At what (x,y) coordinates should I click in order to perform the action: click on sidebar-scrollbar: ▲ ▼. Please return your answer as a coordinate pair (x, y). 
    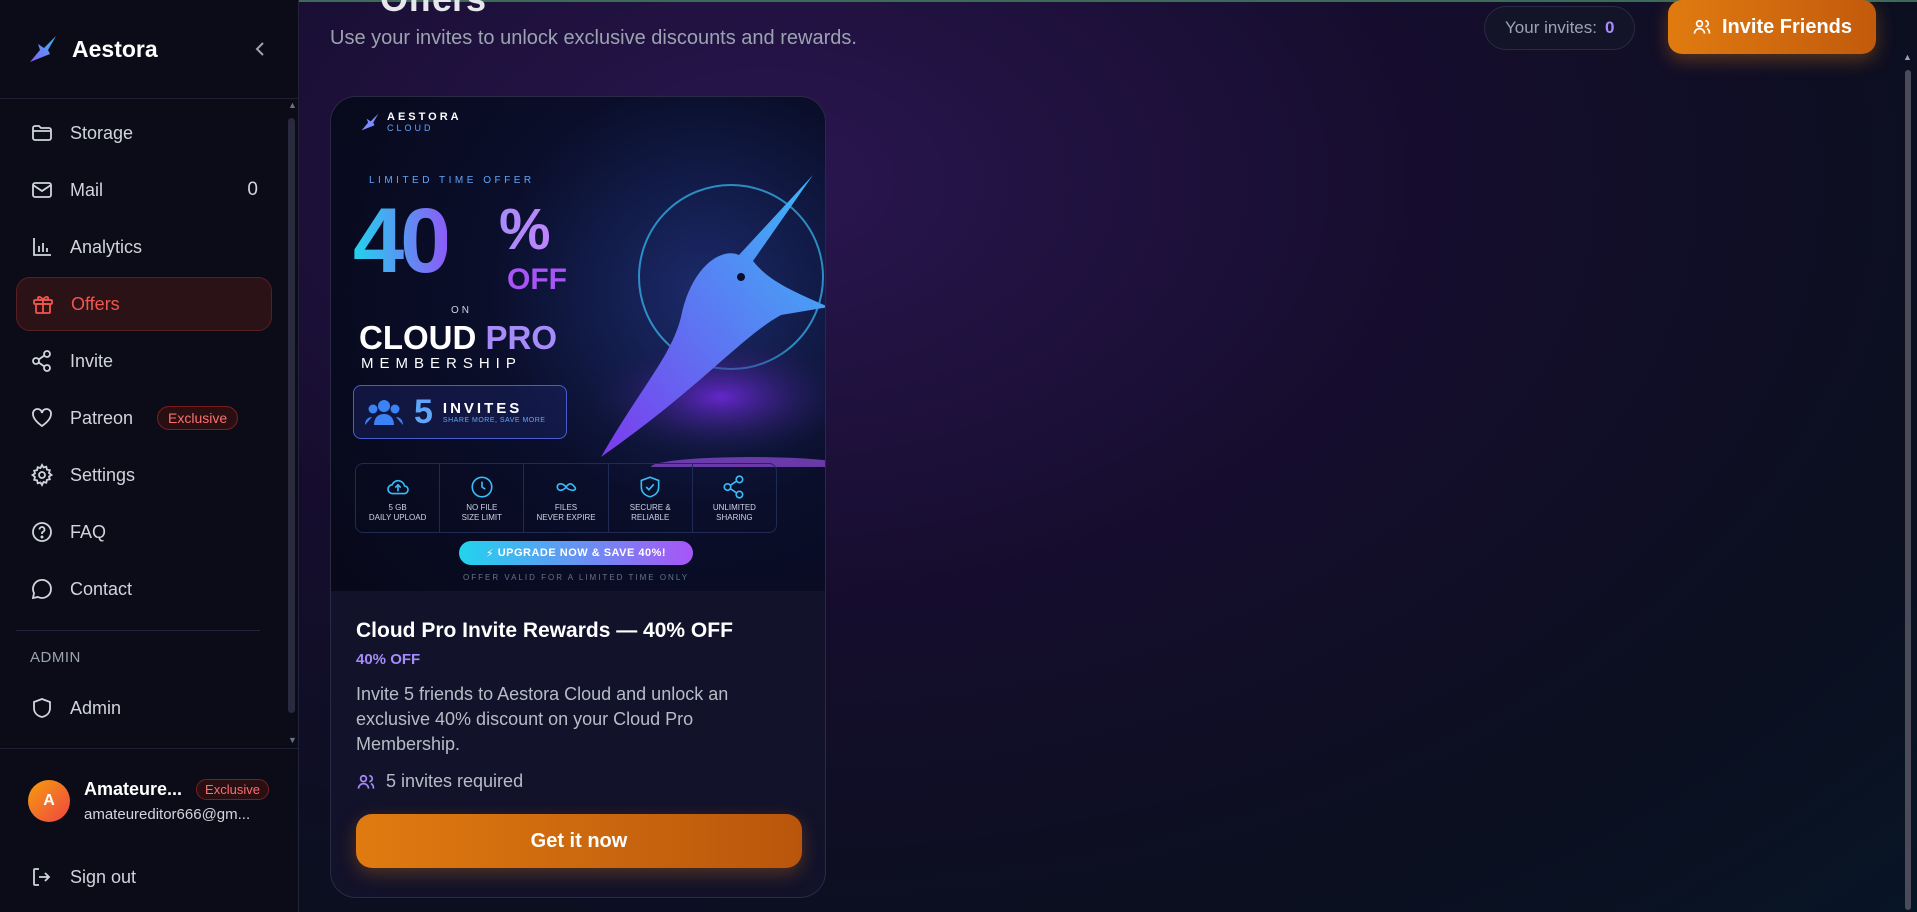
    Looking at the image, I should click on (292, 425).